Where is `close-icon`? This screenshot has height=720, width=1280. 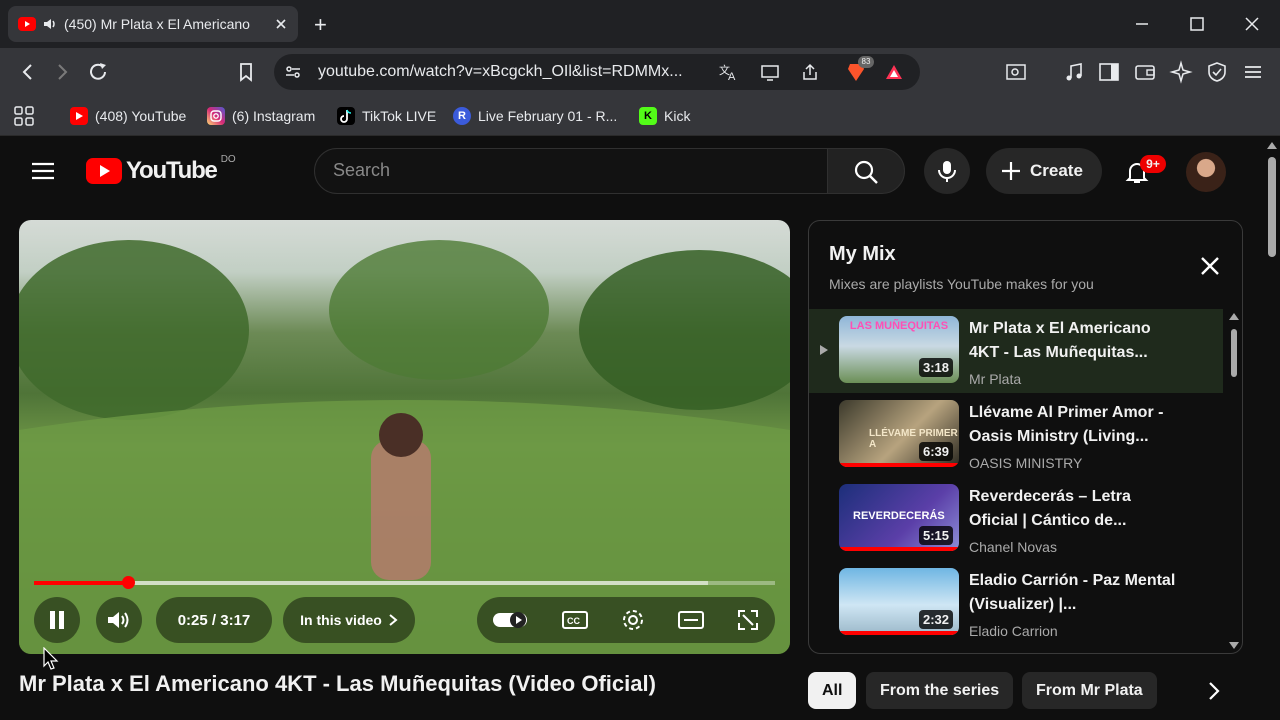
close-icon is located at coordinates (1210, 266).